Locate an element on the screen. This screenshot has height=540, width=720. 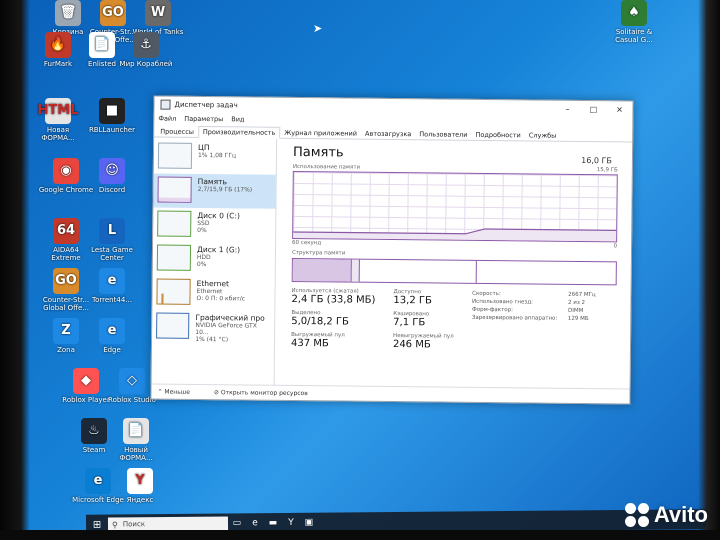
menu-options: Параметры is located at coordinates (203, 119).